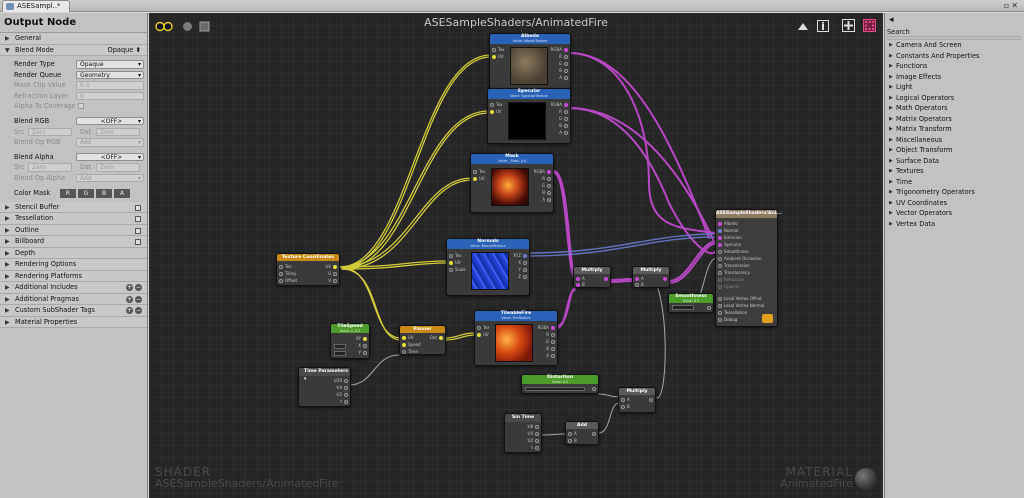 The height and width of the screenshot is (498, 1024). Describe the element at coordinates (542, 171) in the screenshot. I see `mask-rgba-output: RGBA` at that location.